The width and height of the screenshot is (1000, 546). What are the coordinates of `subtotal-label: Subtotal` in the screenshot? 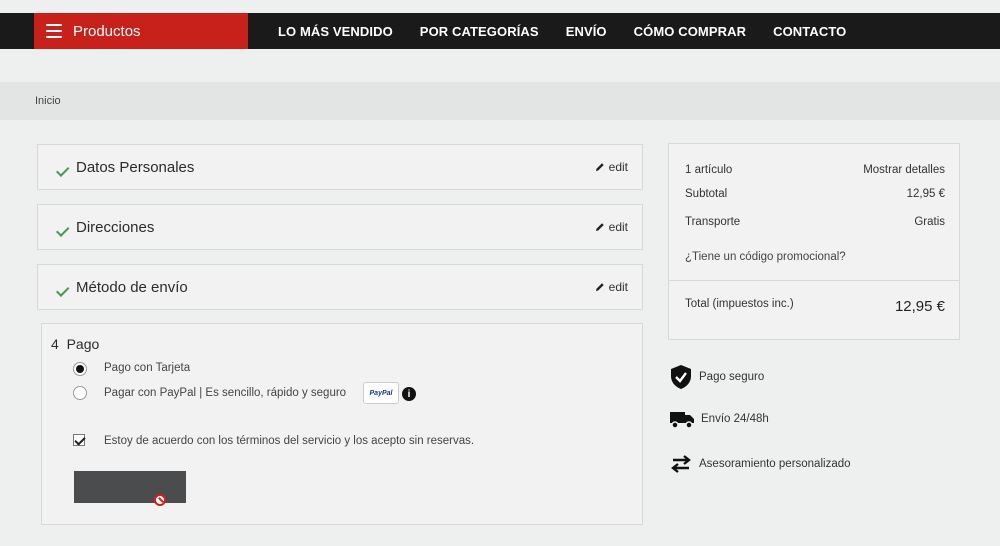 It's located at (706, 194).